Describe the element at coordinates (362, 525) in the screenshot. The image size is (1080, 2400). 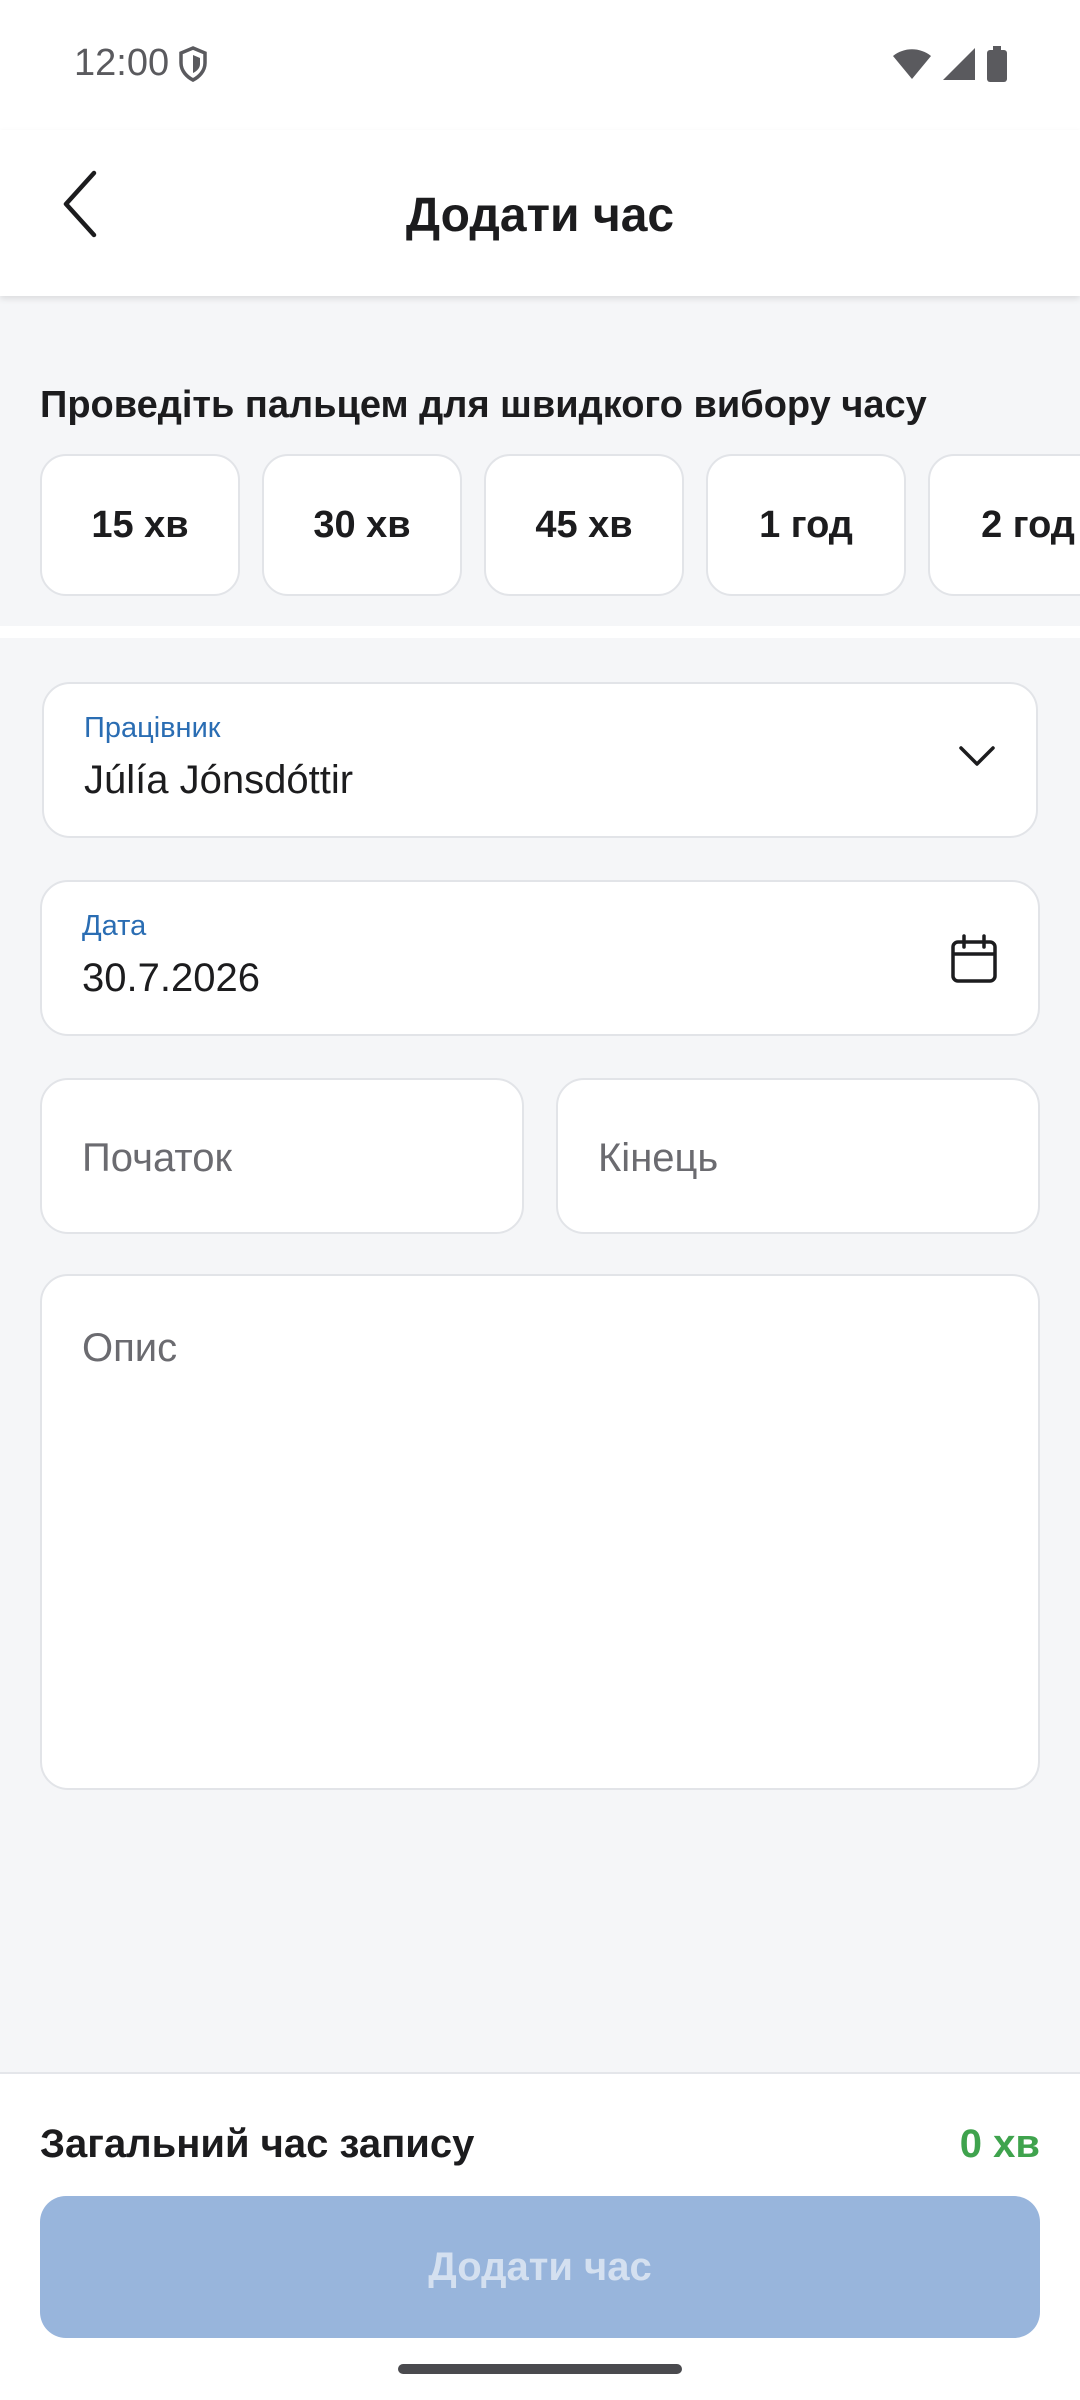
I see `chip-30-min: 30 хв` at that location.